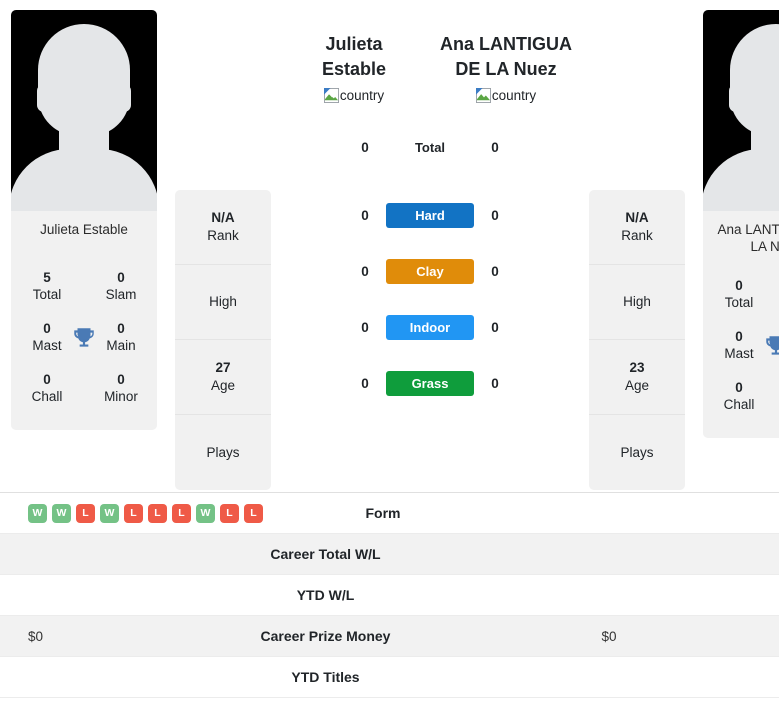  I want to click on right-player-photo, so click(741, 110).